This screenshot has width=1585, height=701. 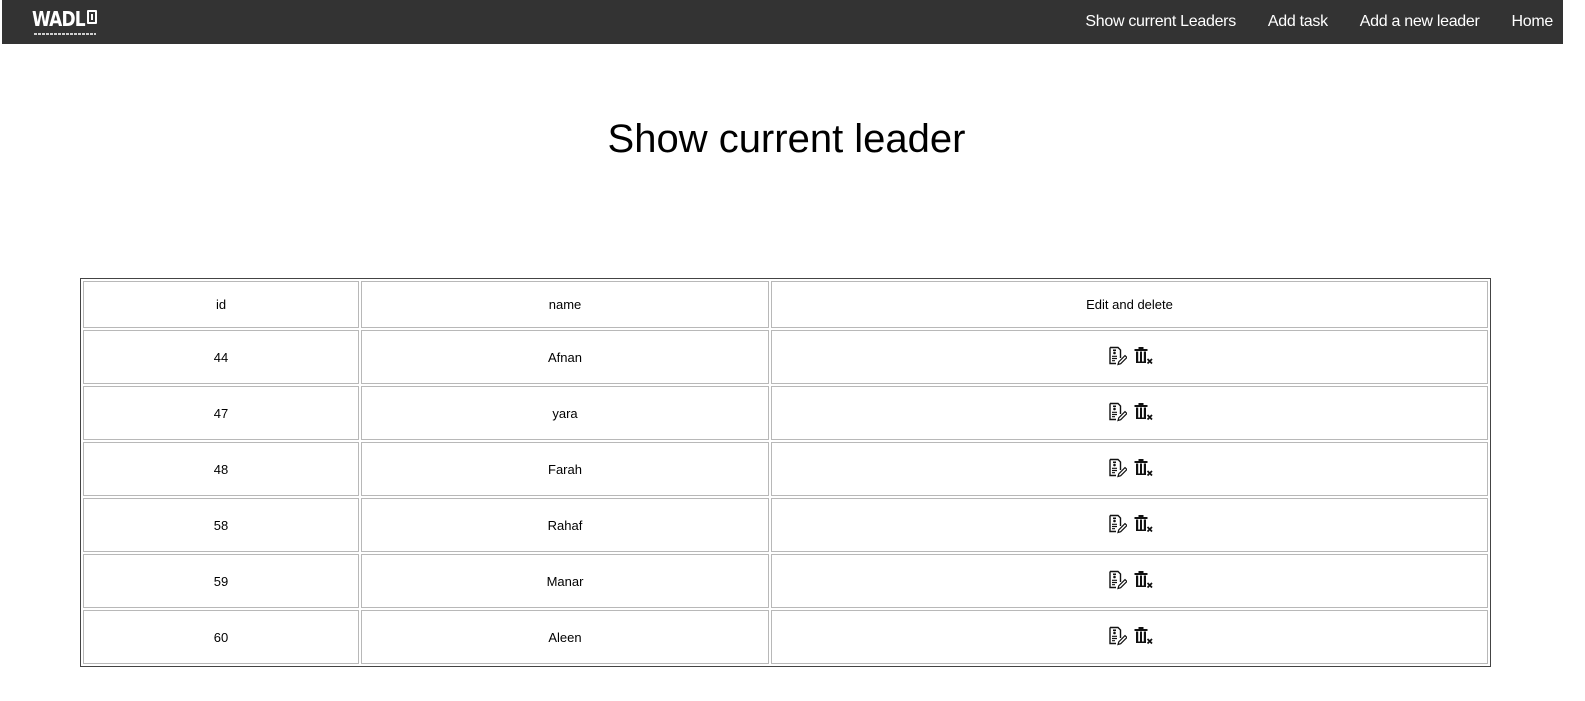 What do you see at coordinates (92, 17) in the screenshot?
I see `logo-mark-icon` at bounding box center [92, 17].